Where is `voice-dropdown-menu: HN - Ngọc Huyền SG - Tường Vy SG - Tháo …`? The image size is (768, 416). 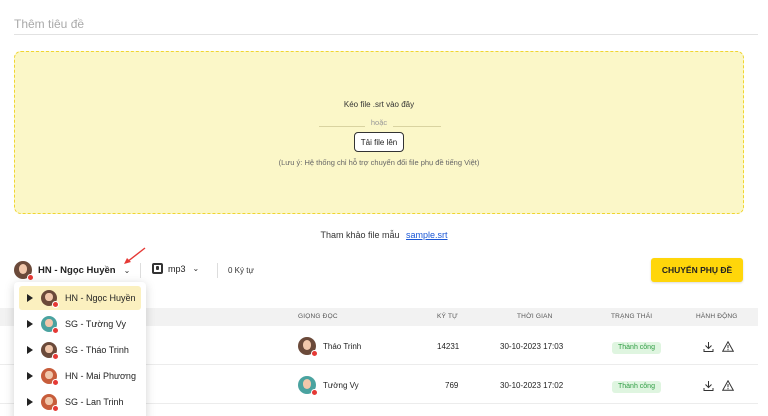 voice-dropdown-menu: HN - Ngọc Huyền SG - Tường Vy SG - Tháo … is located at coordinates (80, 349).